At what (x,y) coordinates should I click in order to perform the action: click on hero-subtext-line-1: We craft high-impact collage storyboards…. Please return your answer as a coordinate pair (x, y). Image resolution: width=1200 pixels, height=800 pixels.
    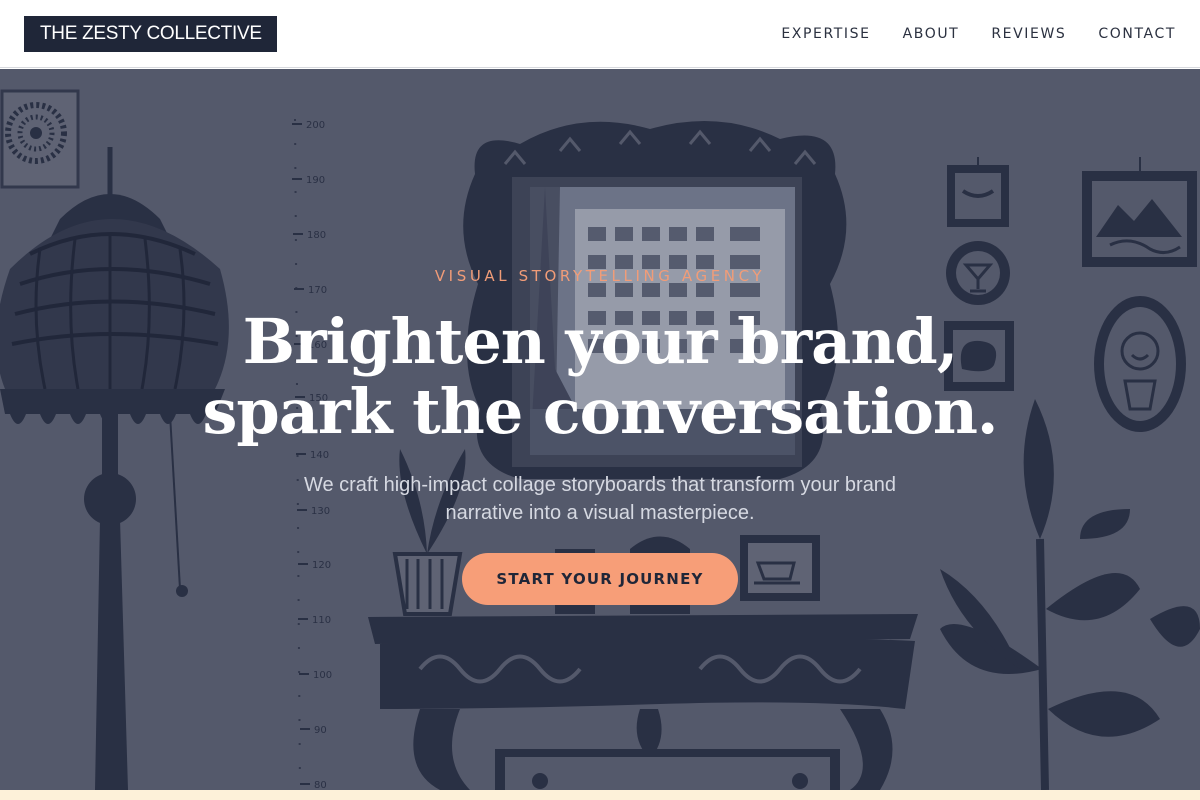
    Looking at the image, I should click on (600, 485).